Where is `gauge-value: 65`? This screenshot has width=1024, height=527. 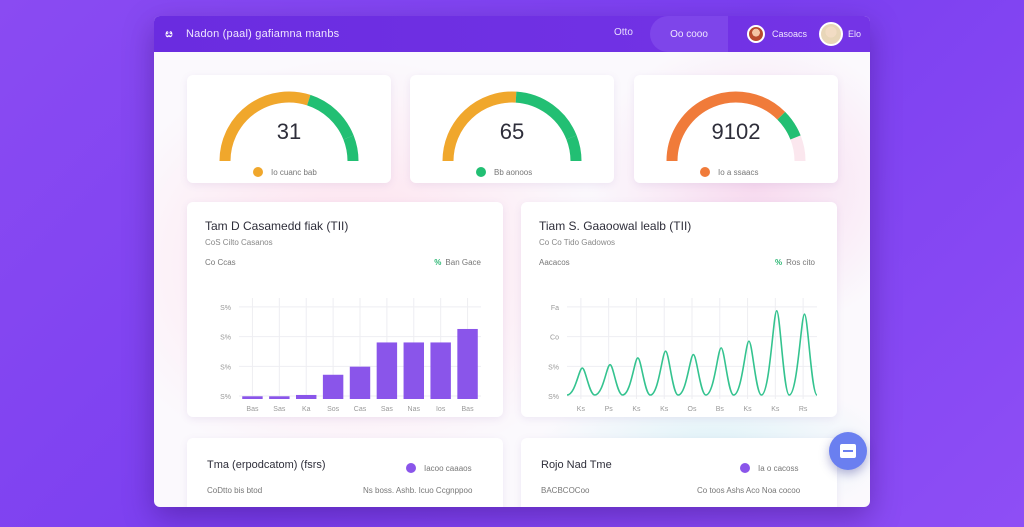
gauge-value: 65 is located at coordinates (512, 131).